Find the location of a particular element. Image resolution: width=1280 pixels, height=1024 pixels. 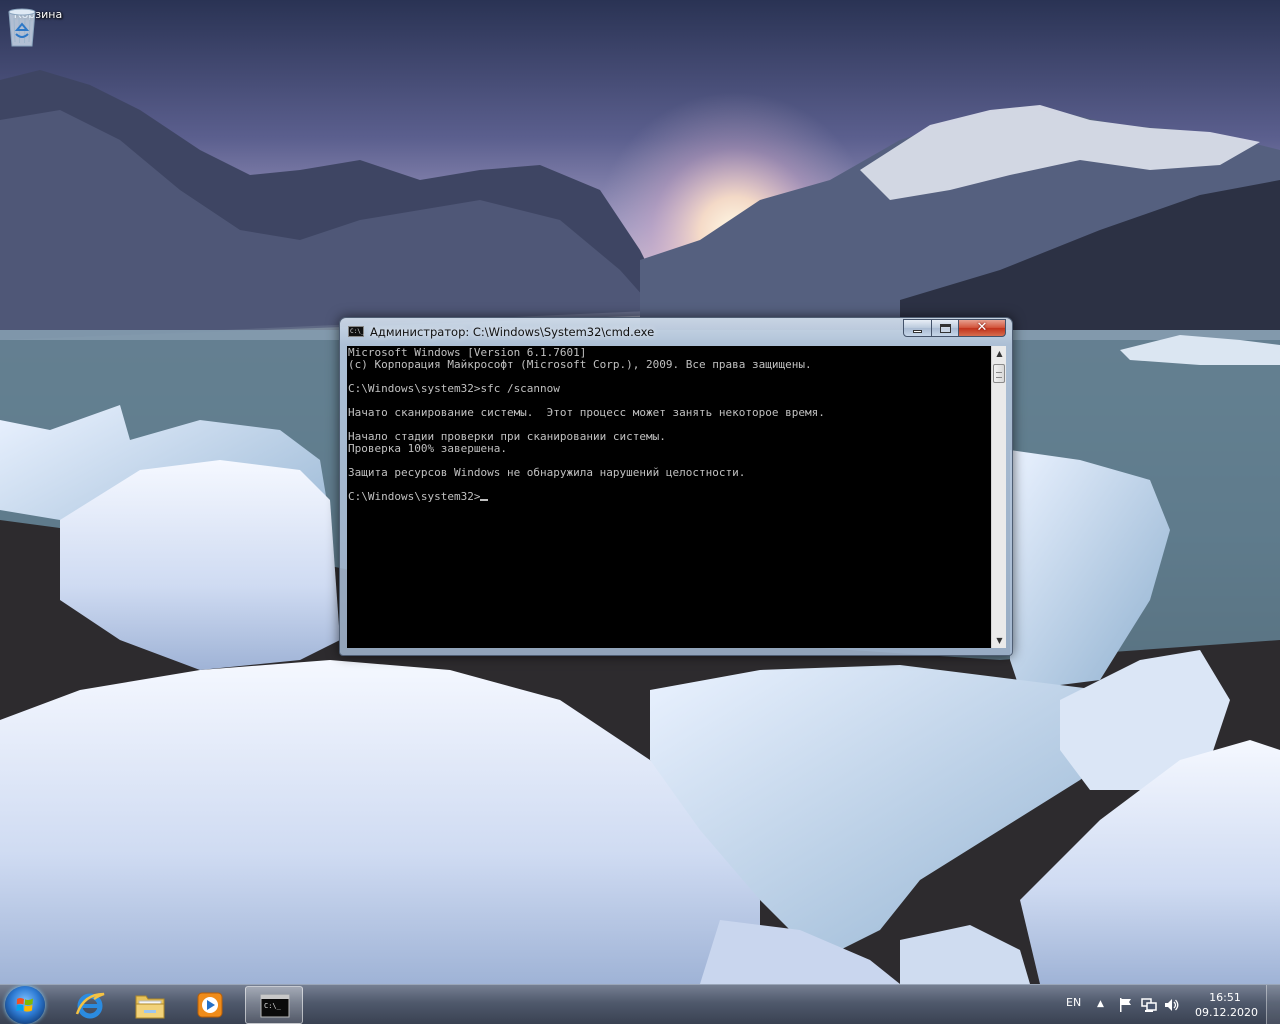

maximize-button is located at coordinates (945, 328).